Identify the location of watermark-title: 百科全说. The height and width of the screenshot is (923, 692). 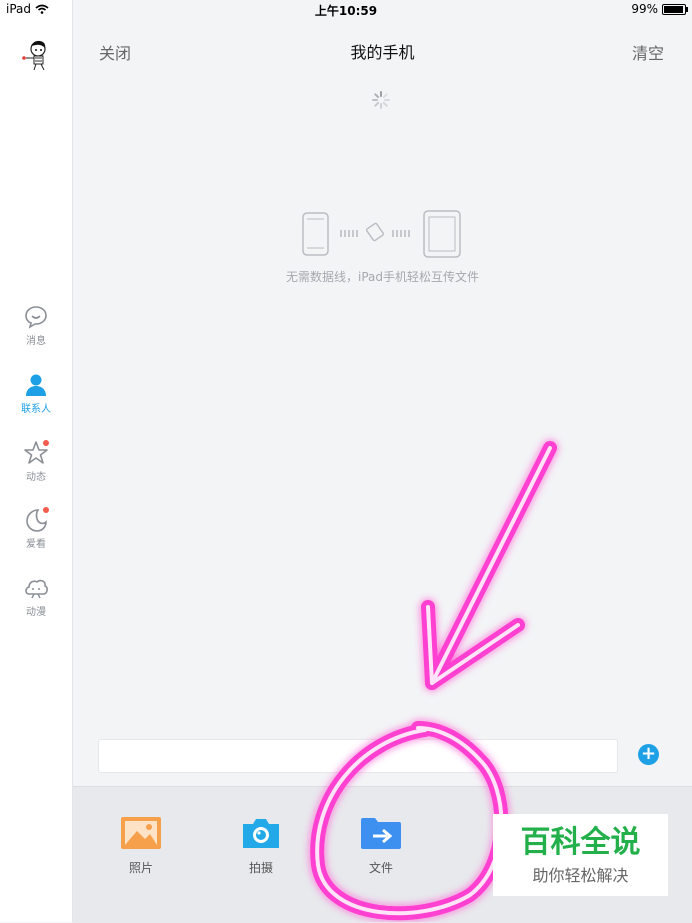
(580, 842).